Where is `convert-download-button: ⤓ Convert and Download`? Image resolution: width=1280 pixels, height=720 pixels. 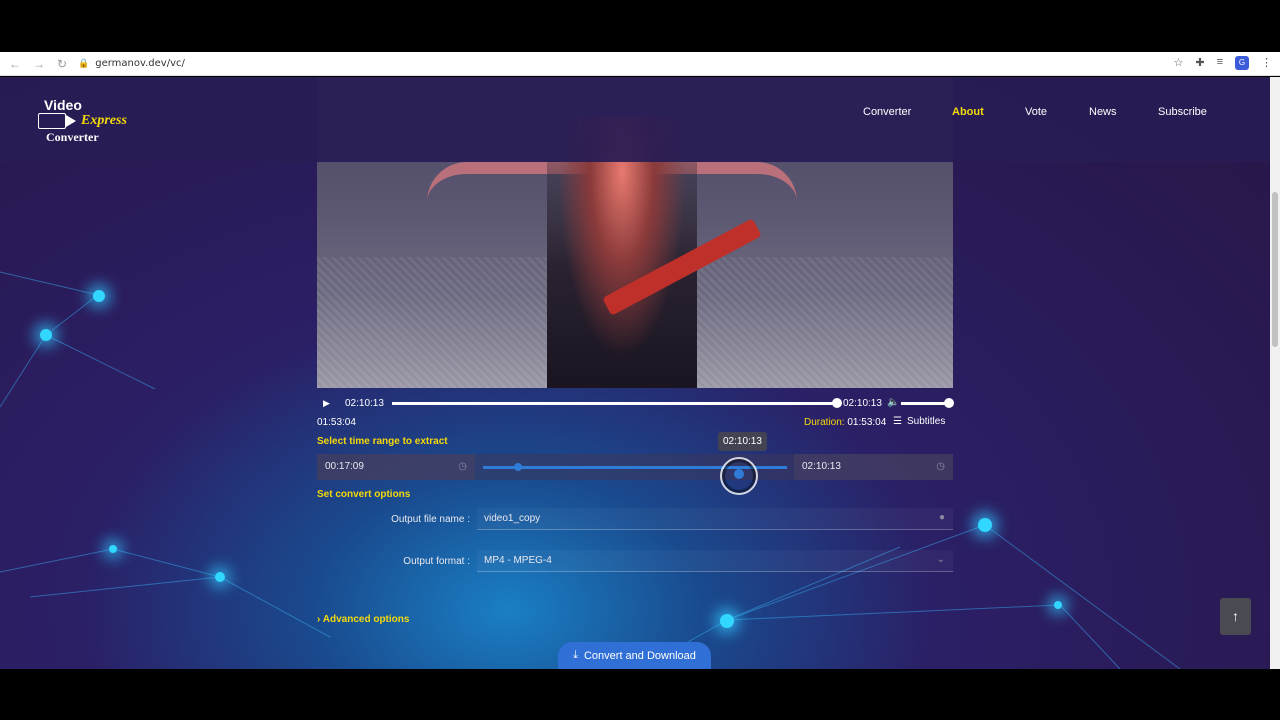
convert-download-button: ⤓ Convert and Download is located at coordinates (634, 655).